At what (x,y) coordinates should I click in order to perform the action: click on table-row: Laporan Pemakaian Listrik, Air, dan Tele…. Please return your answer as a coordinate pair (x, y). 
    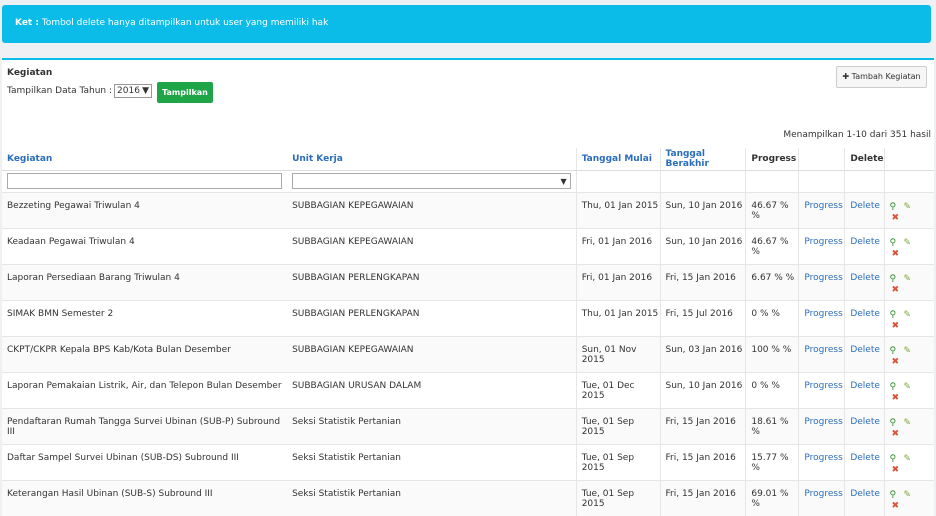
    Looking at the image, I should click on (468, 389).